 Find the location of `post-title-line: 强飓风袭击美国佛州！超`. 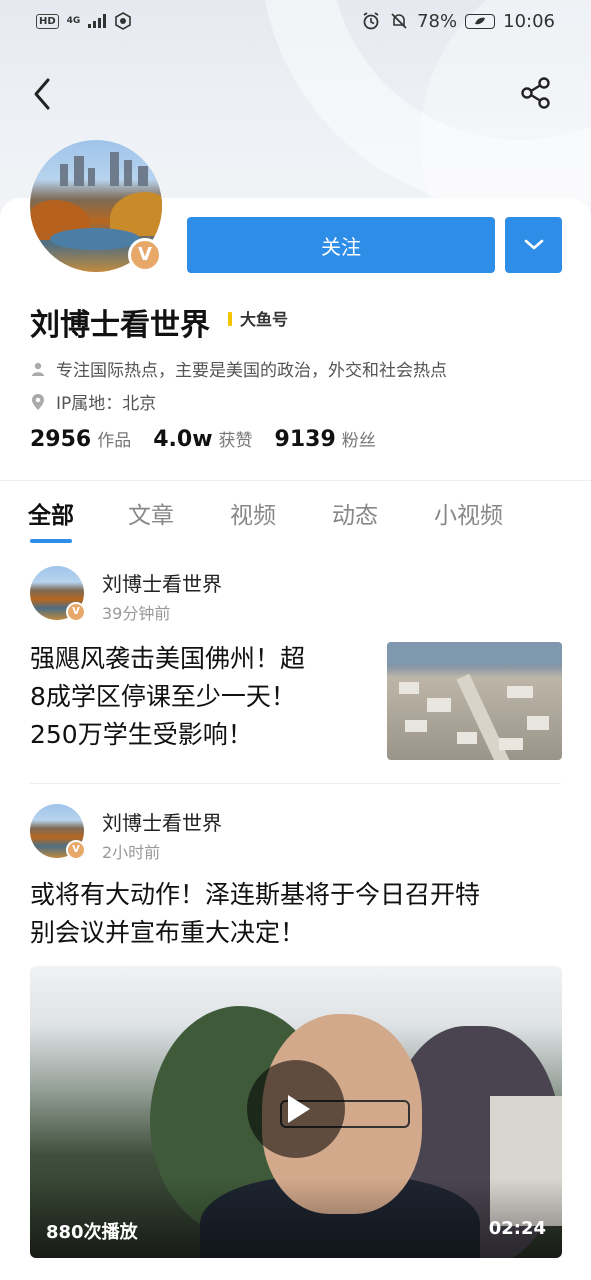

post-title-line: 强飓风袭击美国佛州！超 is located at coordinates (168, 658).